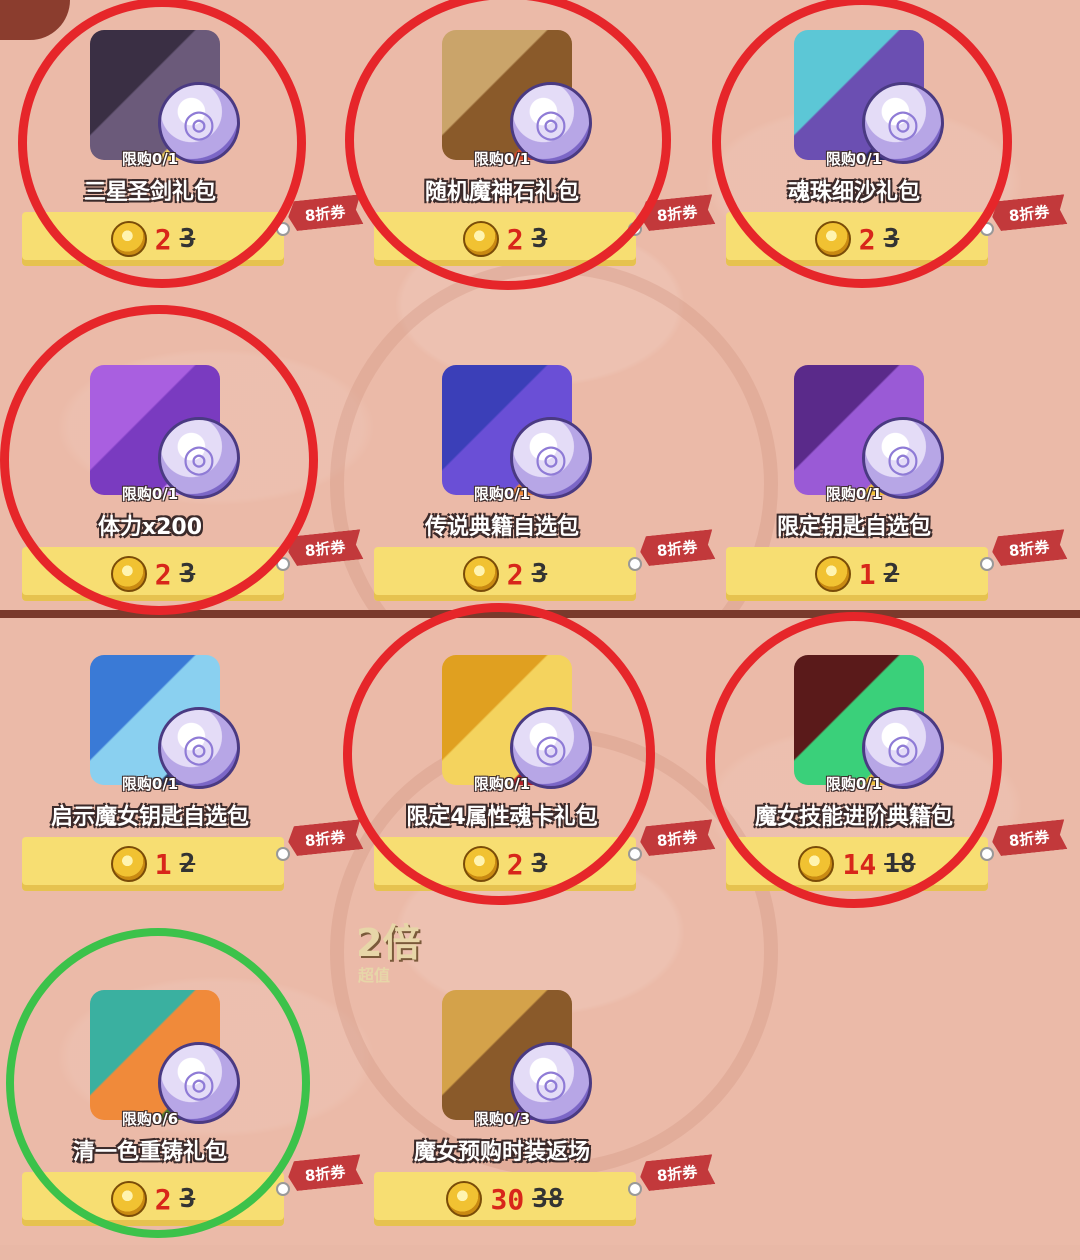 This screenshot has height=1260, width=1080. What do you see at coordinates (374, 975) in the screenshot?
I see `double-value-badge-sub: 超值` at bounding box center [374, 975].